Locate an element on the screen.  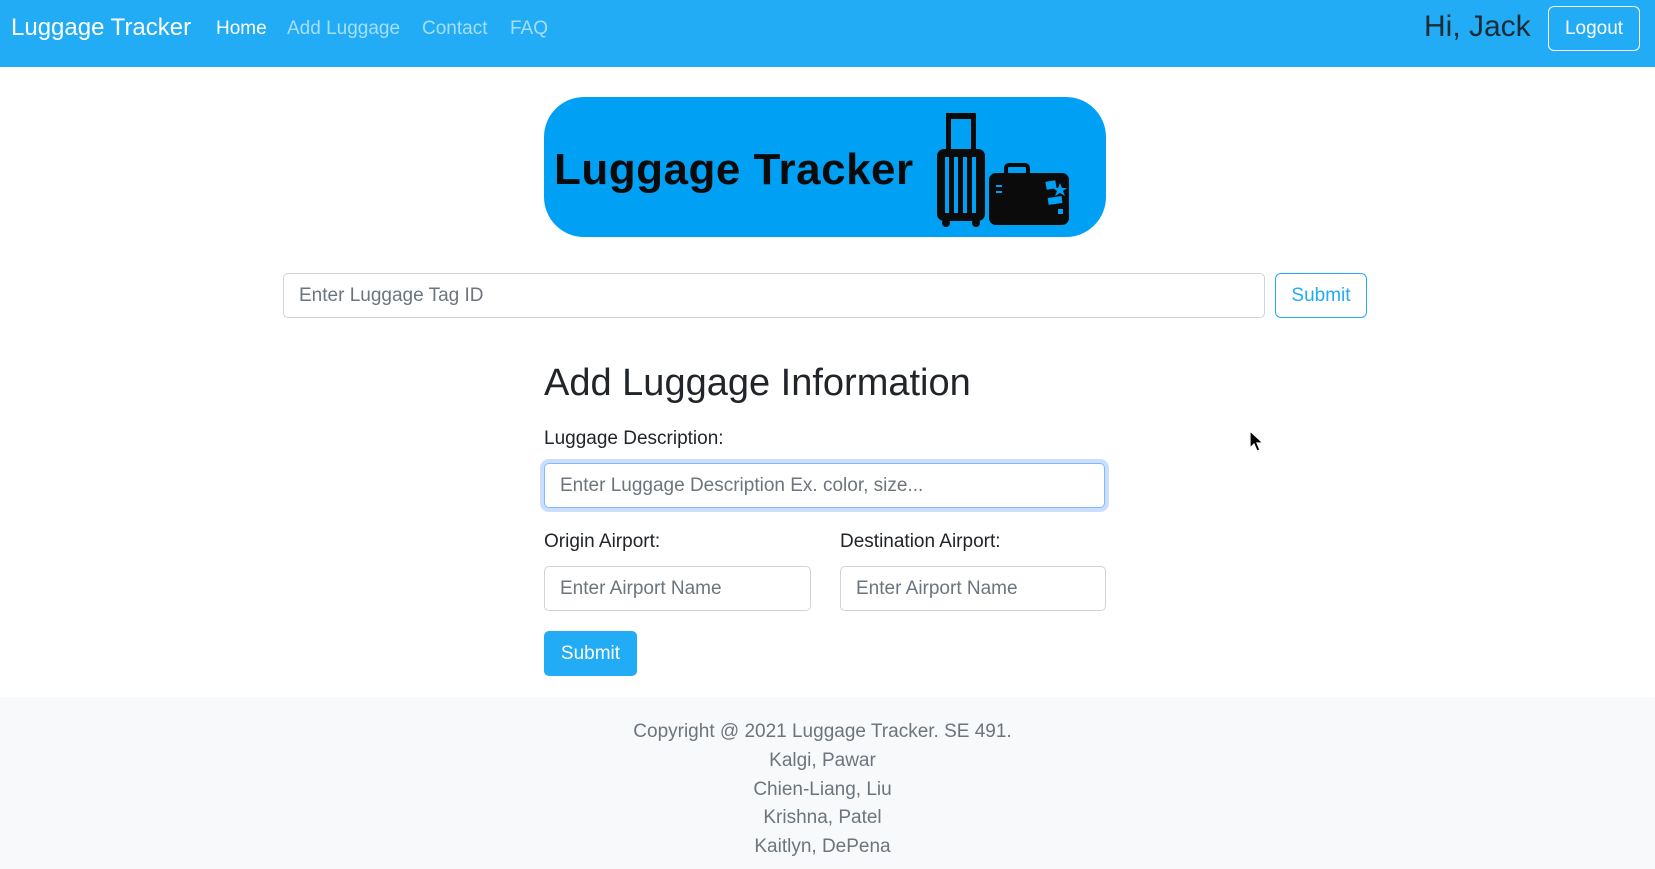
mouse-cursor-icon is located at coordinates (1257, 441).